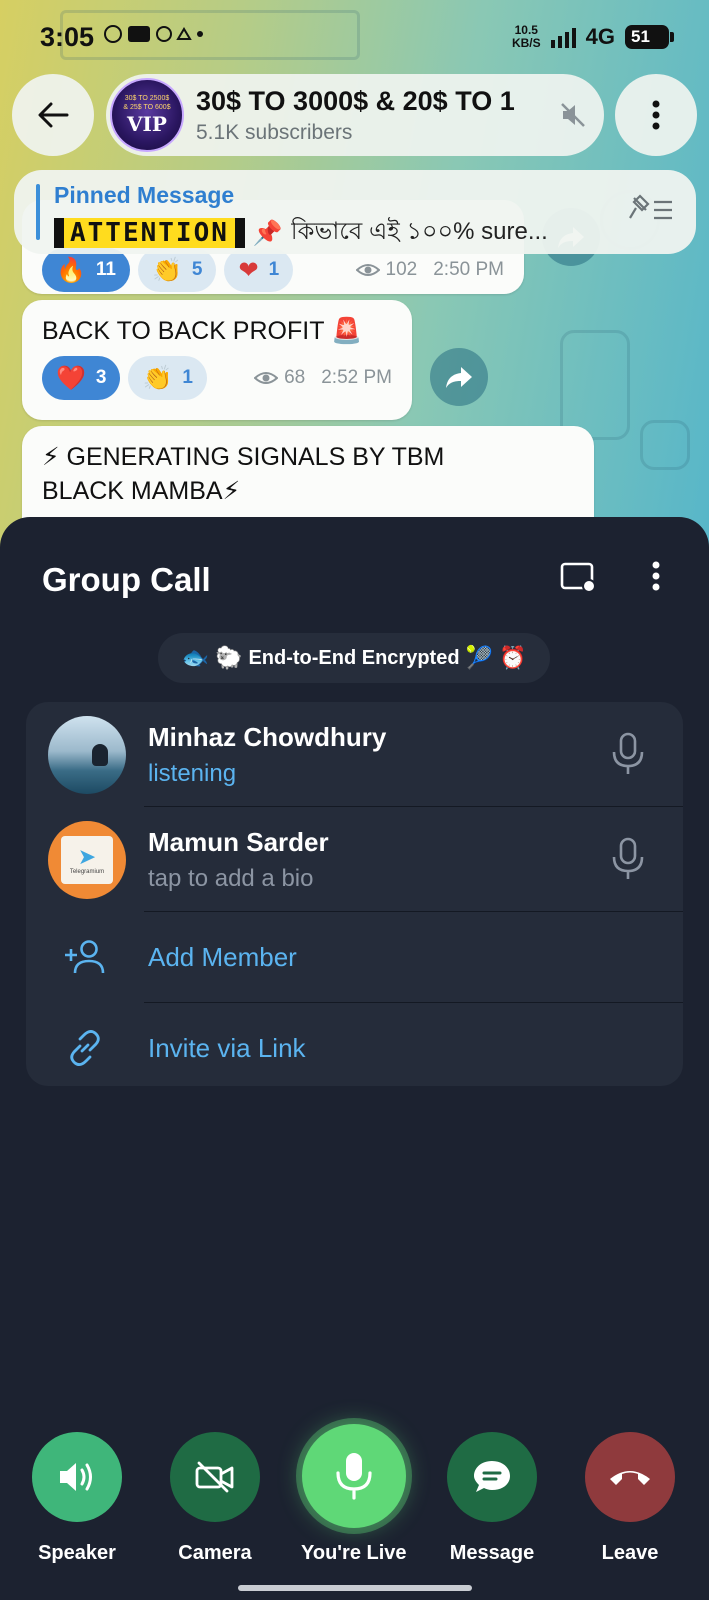 This screenshot has height=1600, width=709. What do you see at coordinates (243, 474) in the screenshot?
I see `message-text: ⚡ GENERATING SIGNALS BY TBM BLACK MAMBA⚡` at bounding box center [243, 474].